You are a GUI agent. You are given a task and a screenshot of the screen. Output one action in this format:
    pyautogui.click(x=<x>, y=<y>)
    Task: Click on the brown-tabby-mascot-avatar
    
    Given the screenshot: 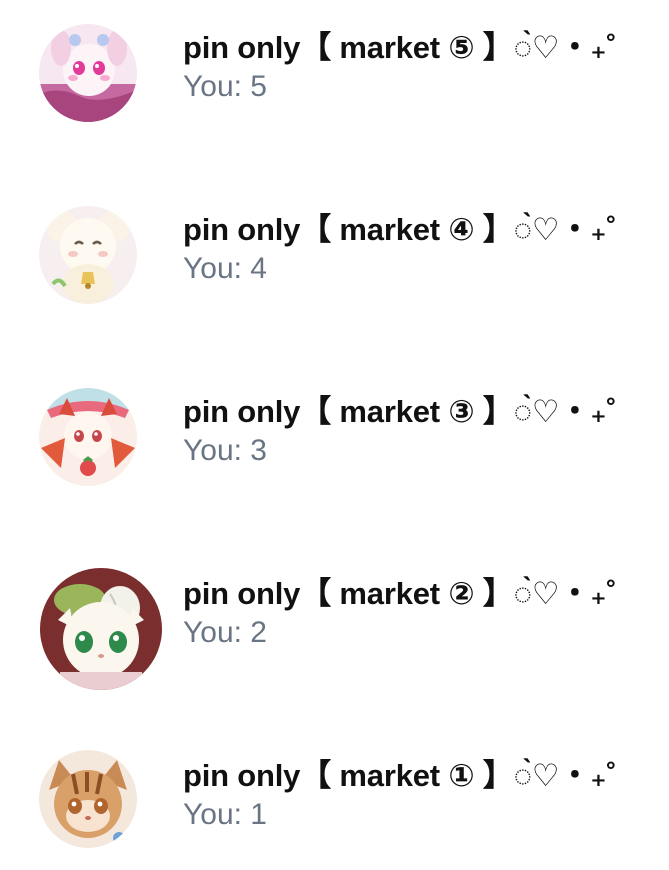 What is the action you would take?
    pyautogui.click(x=88, y=799)
    